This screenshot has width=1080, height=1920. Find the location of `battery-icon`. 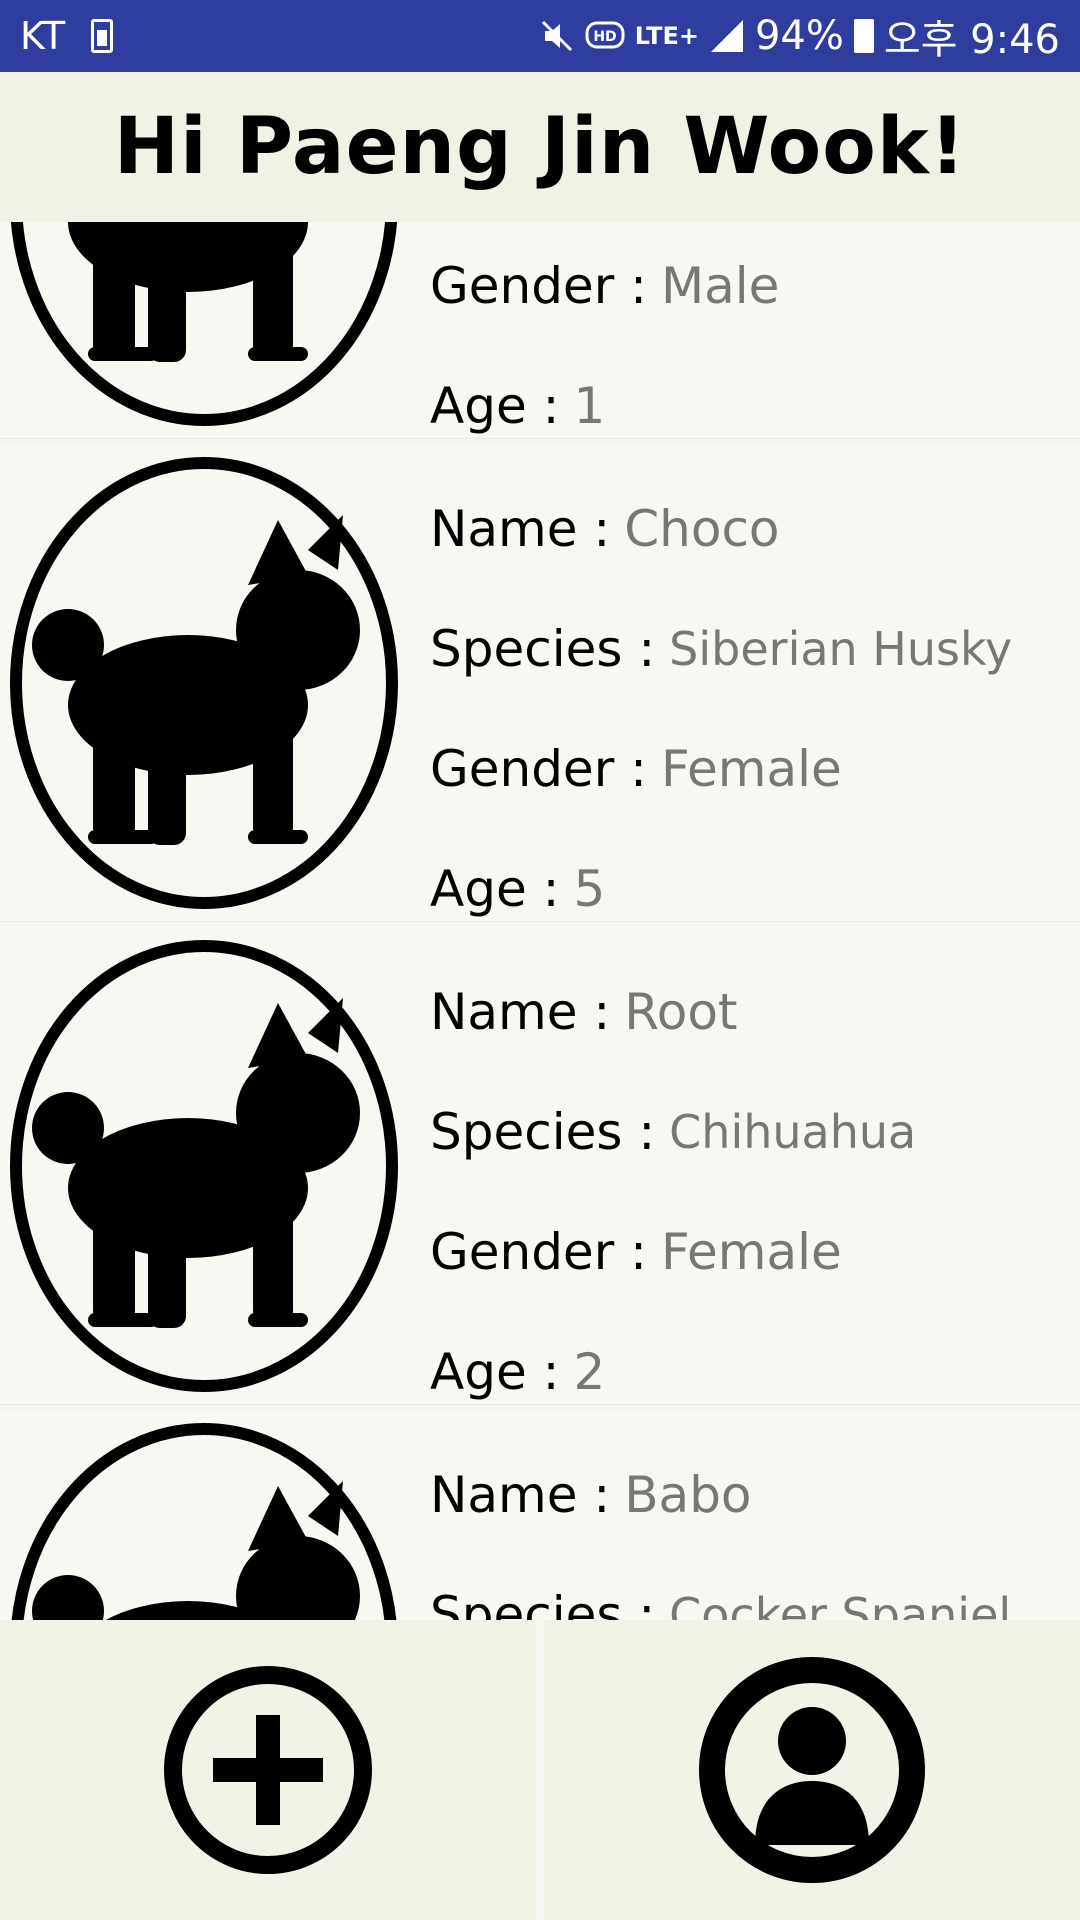

battery-icon is located at coordinates (863, 36).